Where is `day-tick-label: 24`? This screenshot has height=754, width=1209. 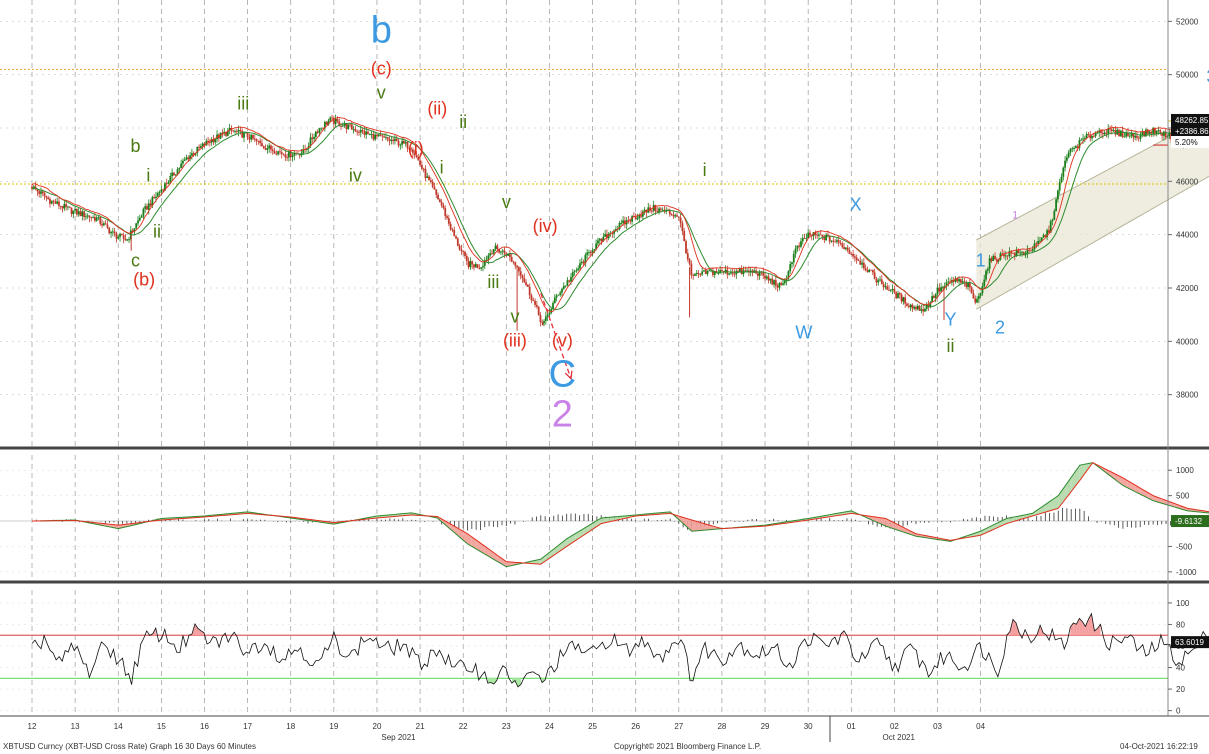
day-tick-label: 24 is located at coordinates (549, 726).